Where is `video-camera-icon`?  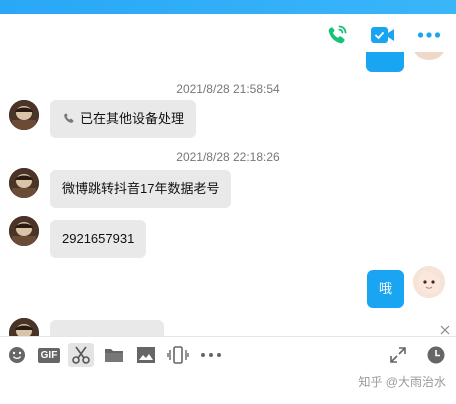
video-camera-icon is located at coordinates (382, 35).